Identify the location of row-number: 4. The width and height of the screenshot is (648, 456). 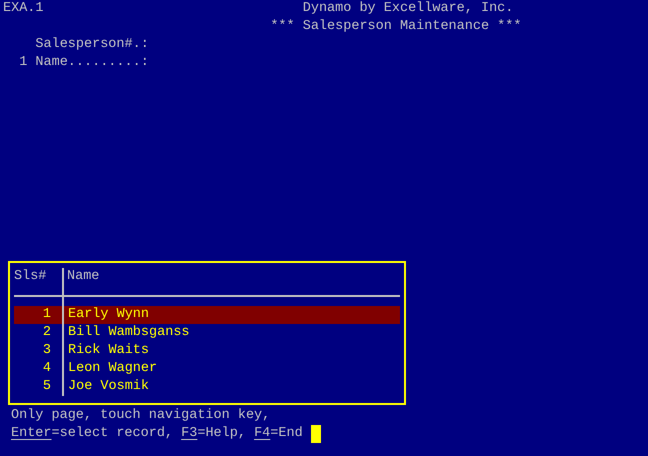
(46, 369).